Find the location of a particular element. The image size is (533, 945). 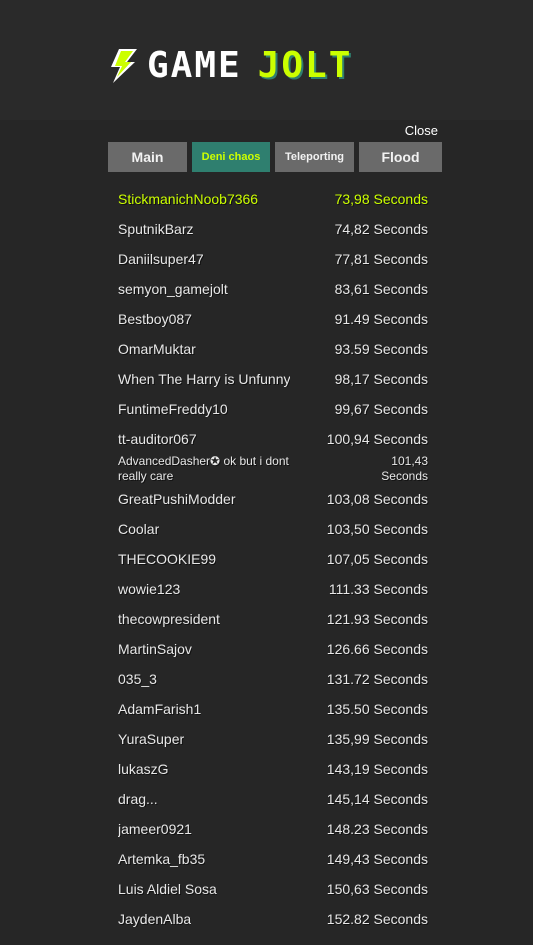

leaderboard-row: semyon_gamejolt 83,61 Seconds is located at coordinates (273, 289).